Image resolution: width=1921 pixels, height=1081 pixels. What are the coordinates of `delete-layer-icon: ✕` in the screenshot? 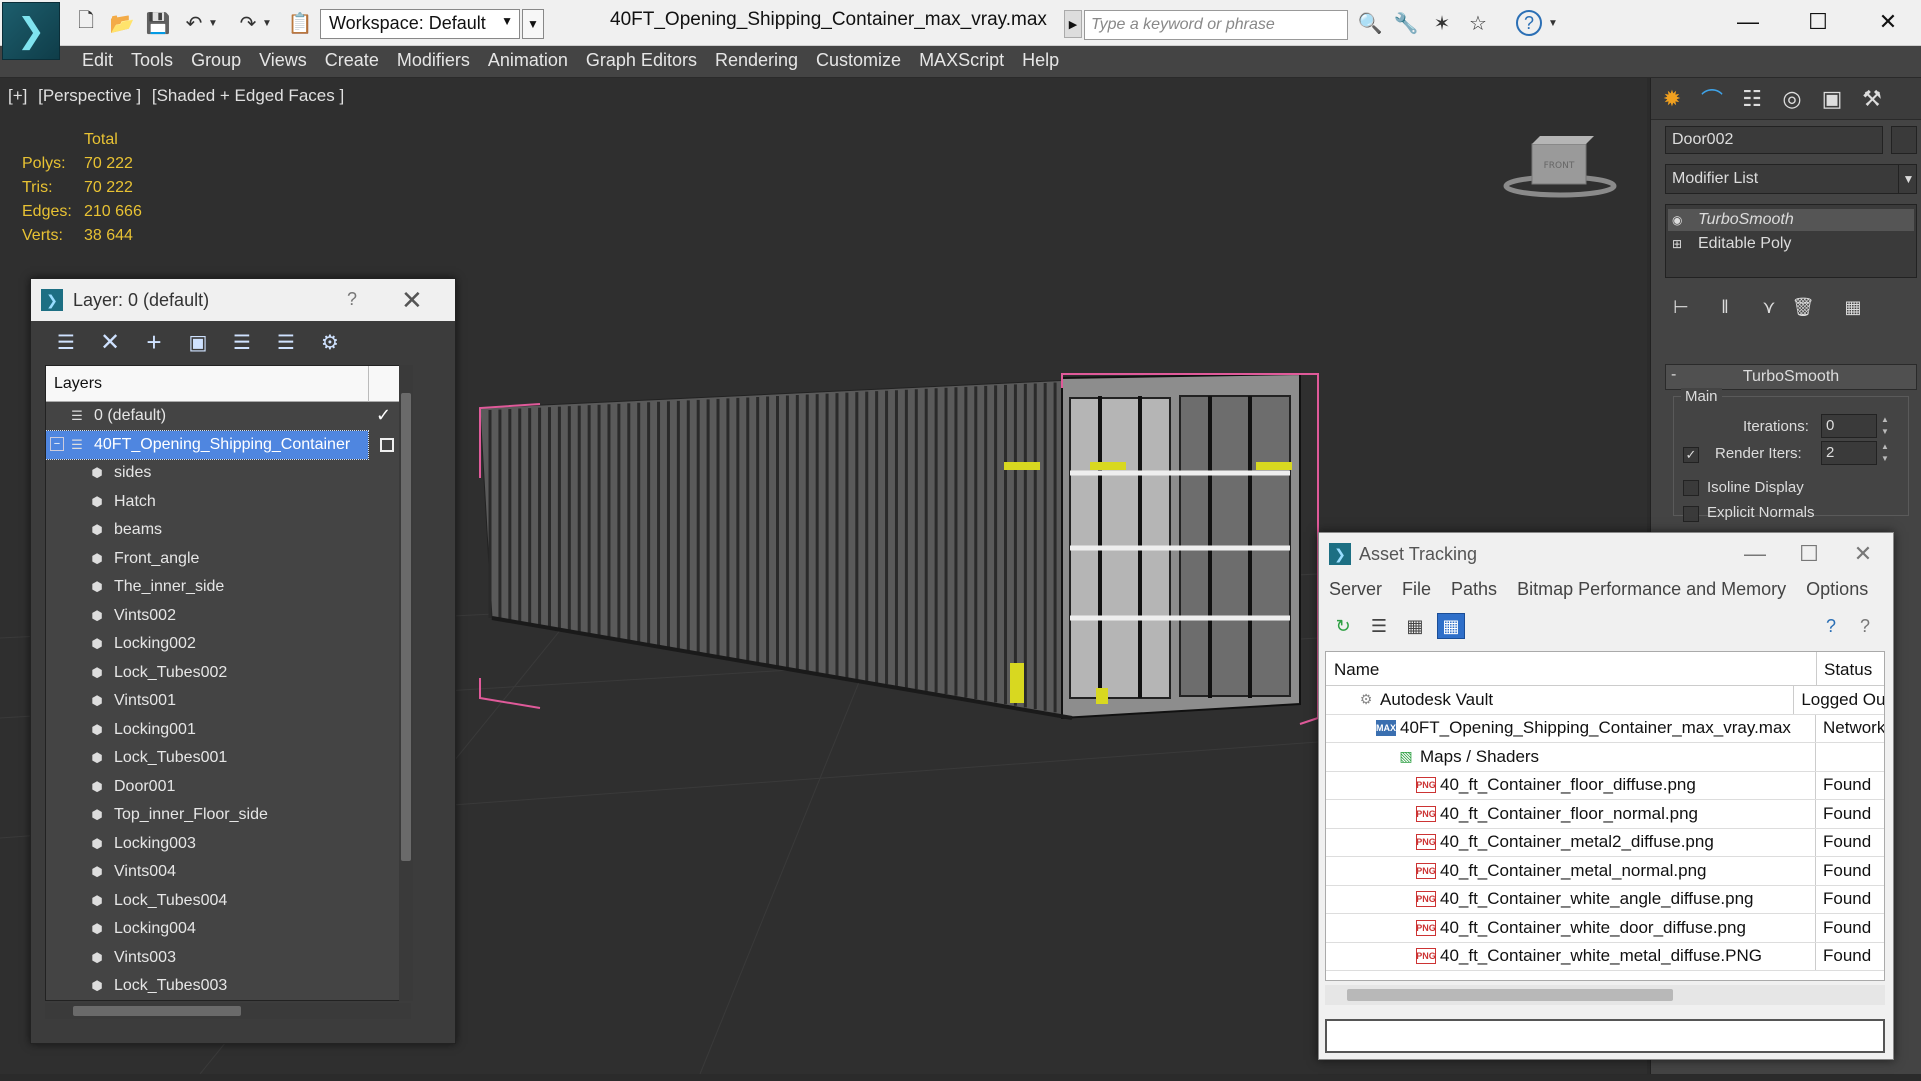 It's located at (110, 342).